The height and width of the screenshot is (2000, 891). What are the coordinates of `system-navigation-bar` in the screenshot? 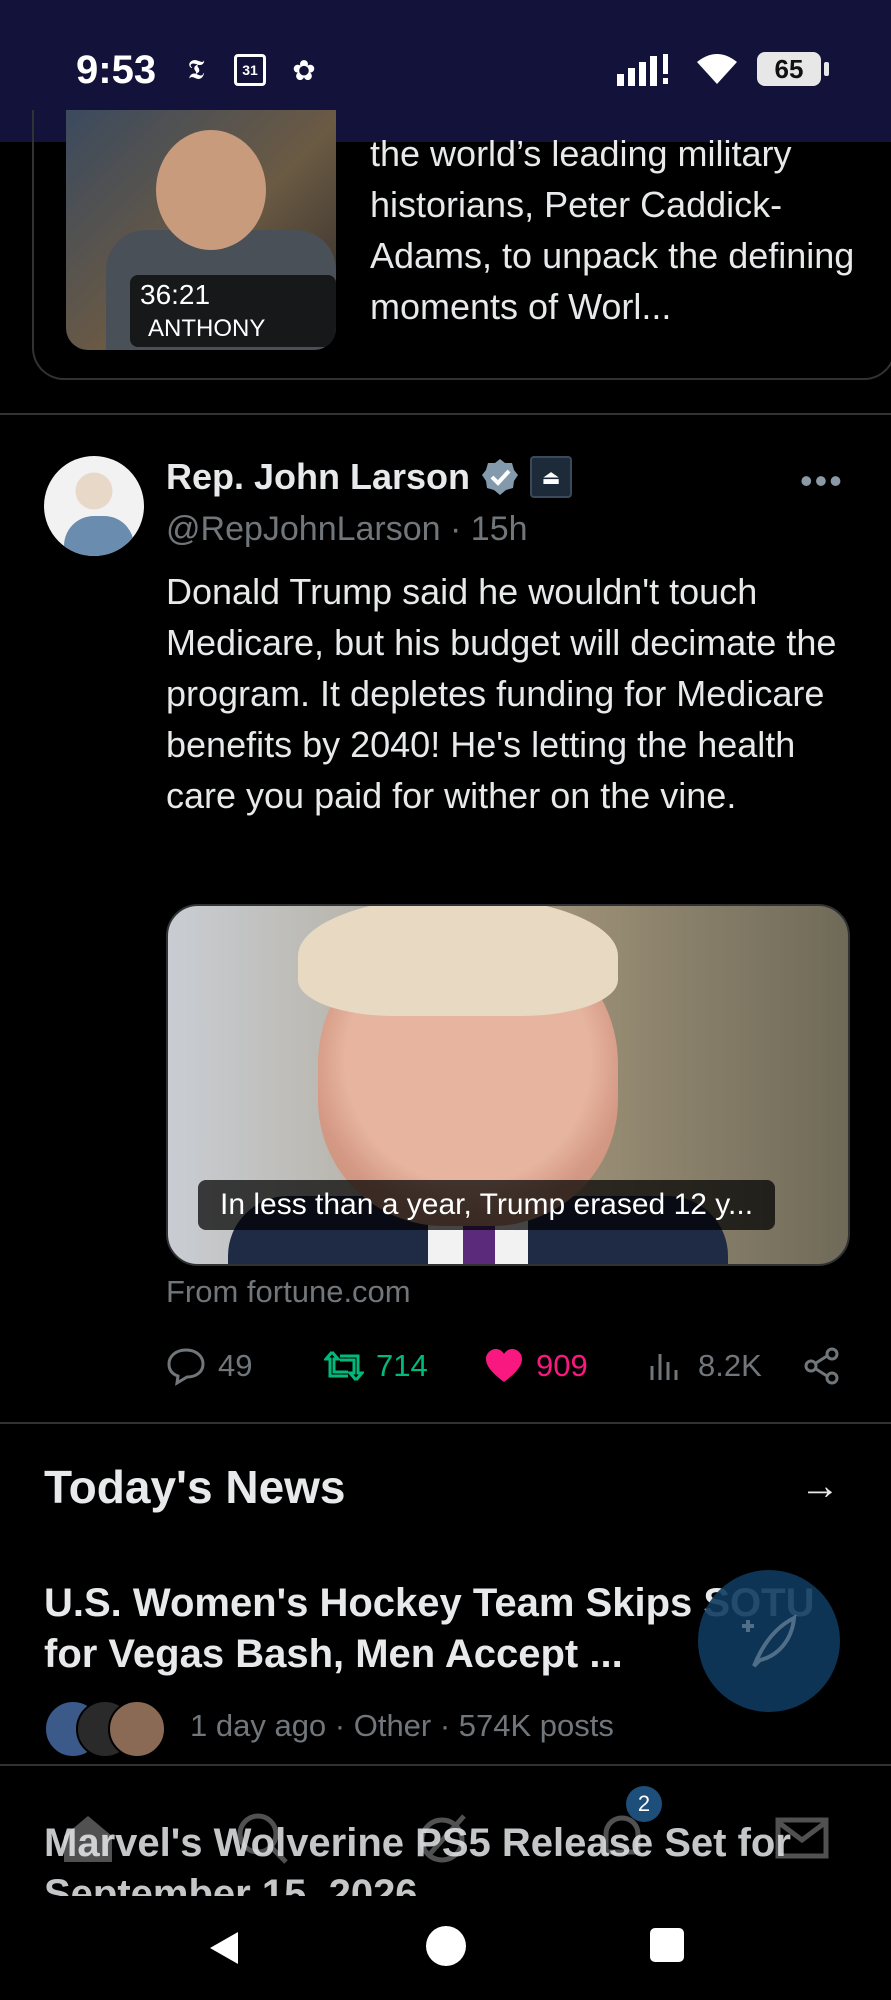 It's located at (445, 1948).